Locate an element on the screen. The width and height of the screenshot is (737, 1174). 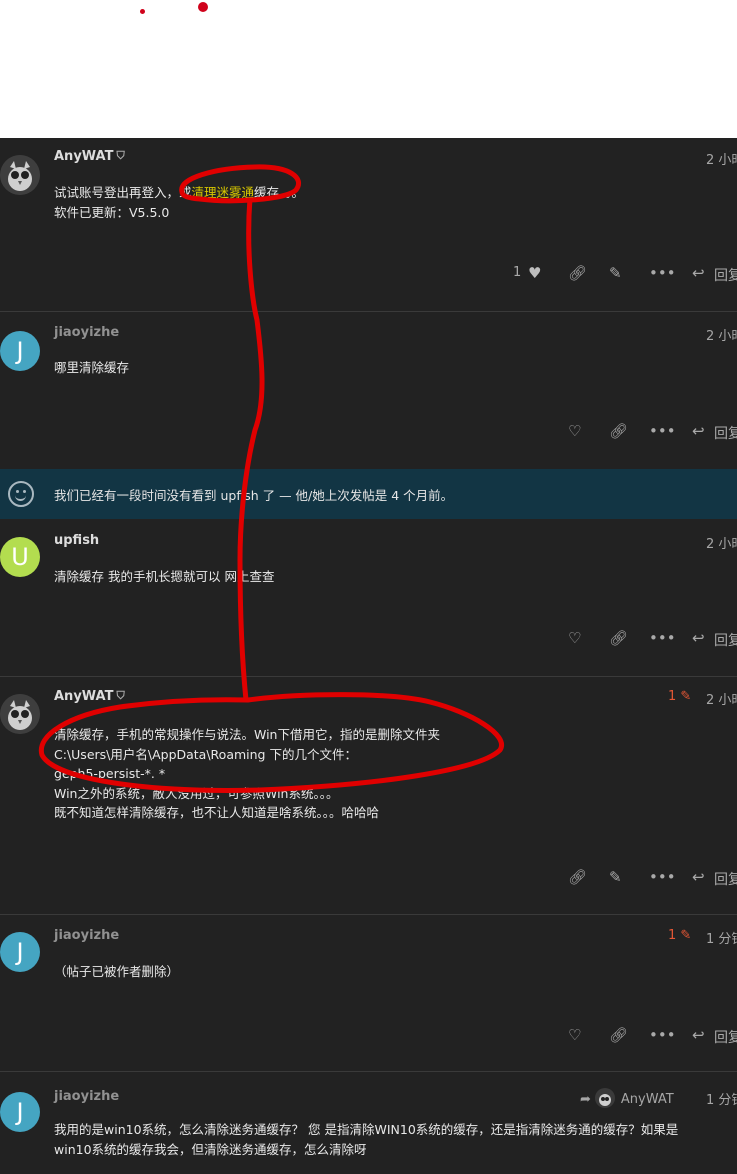
post-line: 哪里清除缓存 is located at coordinates (92, 367).